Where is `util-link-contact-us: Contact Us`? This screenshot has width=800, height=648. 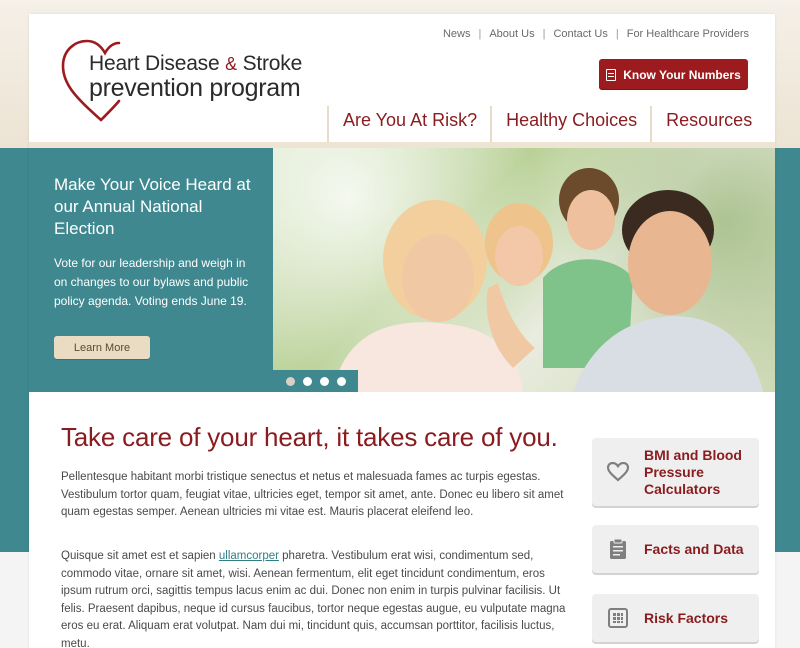
util-link-contact-us: Contact Us is located at coordinates (580, 34).